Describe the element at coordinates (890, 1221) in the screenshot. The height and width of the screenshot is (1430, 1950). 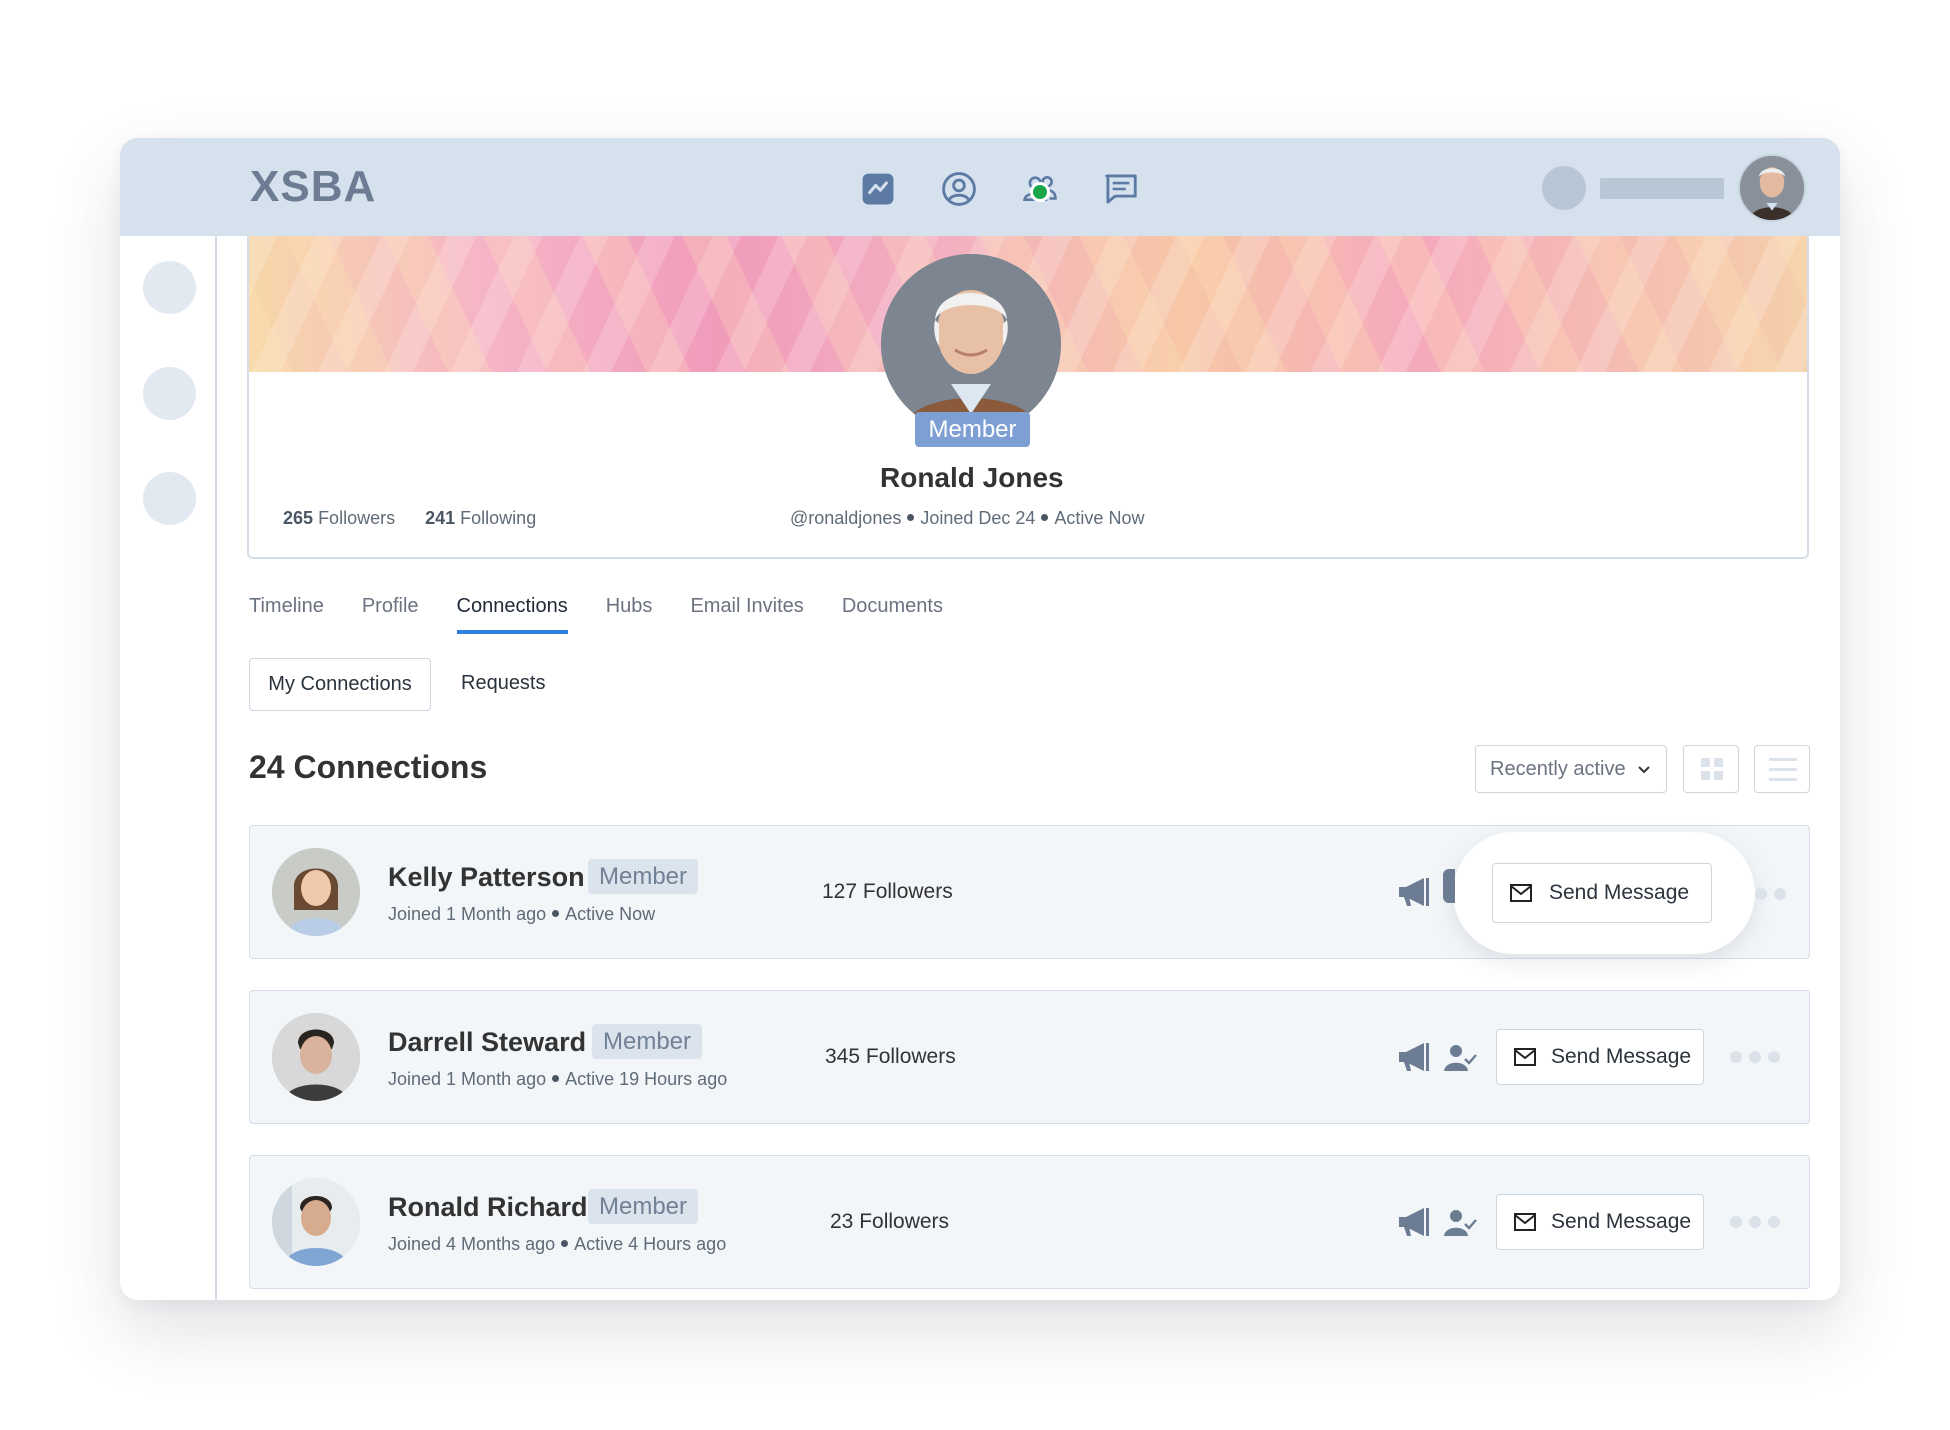
I see `connection-followers: 23 Followers` at that location.